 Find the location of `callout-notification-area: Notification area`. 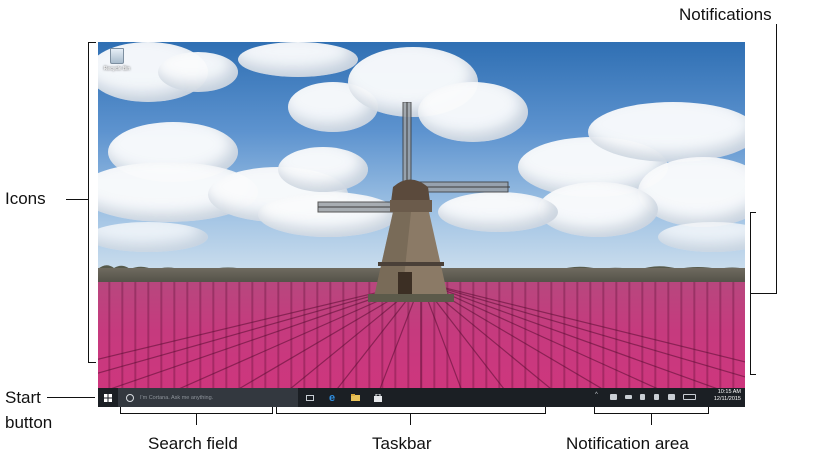

callout-notification-area: Notification area is located at coordinates (627, 443).